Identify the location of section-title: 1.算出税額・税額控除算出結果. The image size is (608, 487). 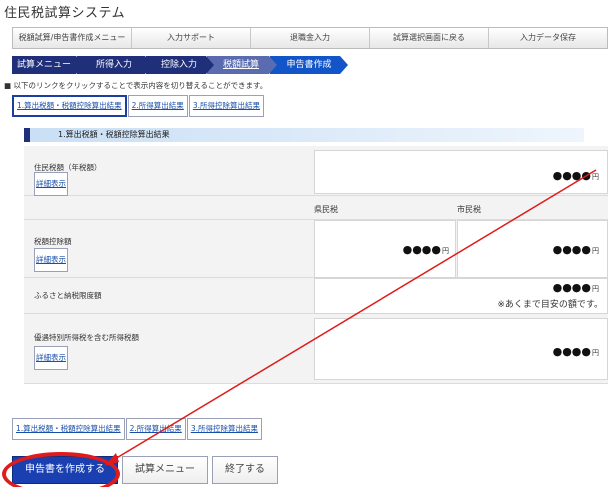
(114, 134).